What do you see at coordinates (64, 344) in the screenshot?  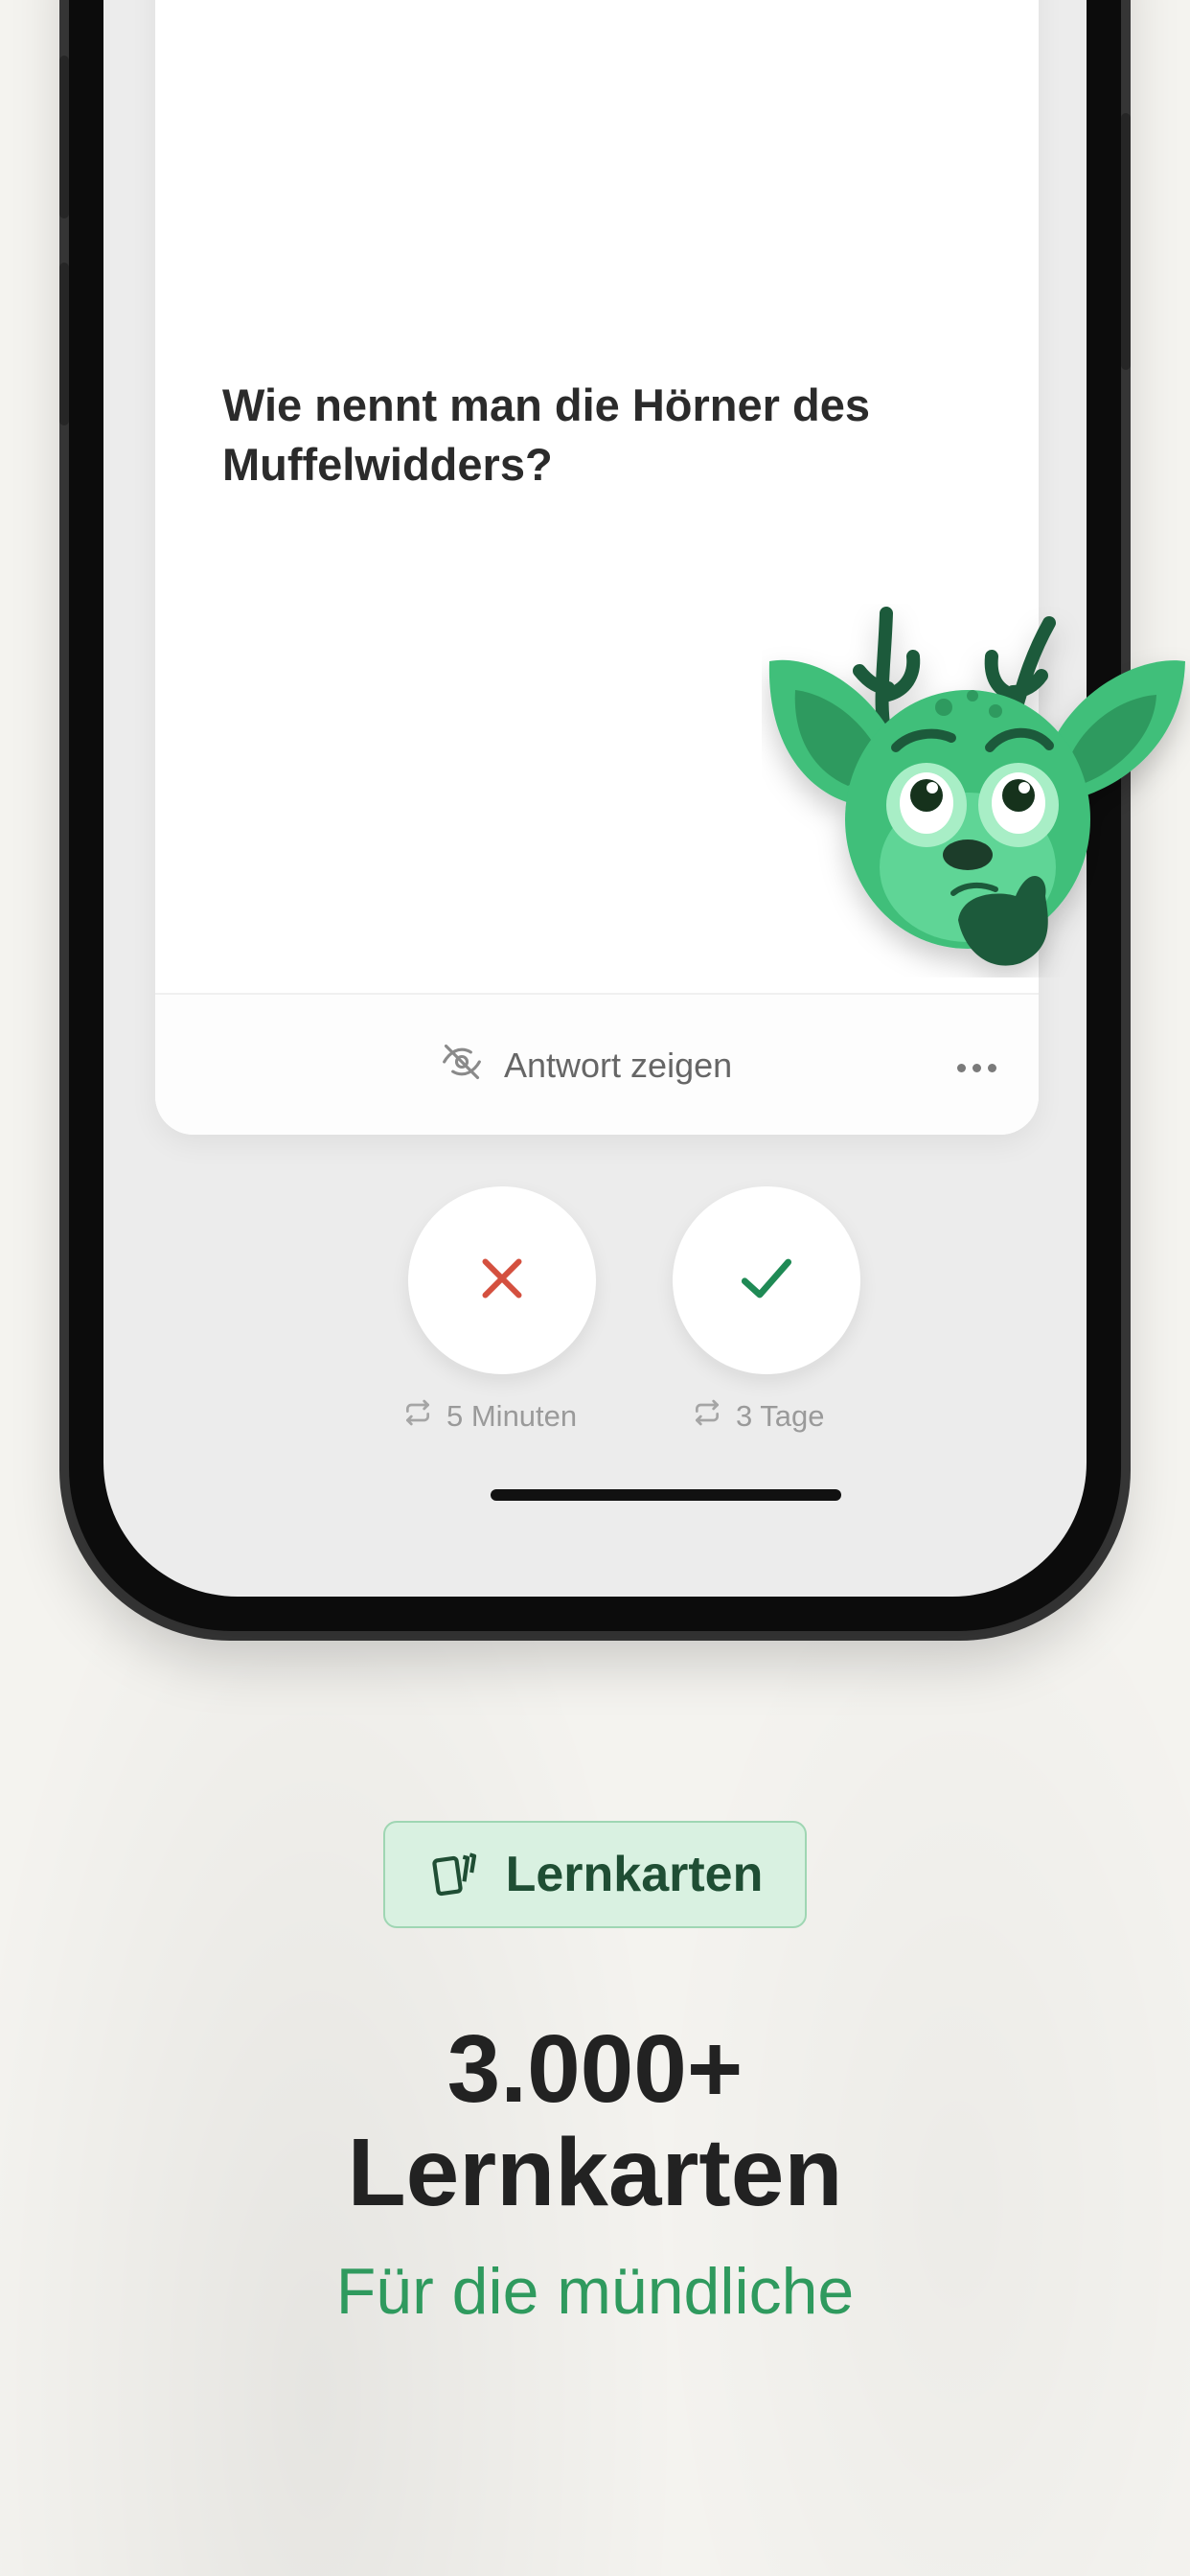 I see `volume-button-down` at bounding box center [64, 344].